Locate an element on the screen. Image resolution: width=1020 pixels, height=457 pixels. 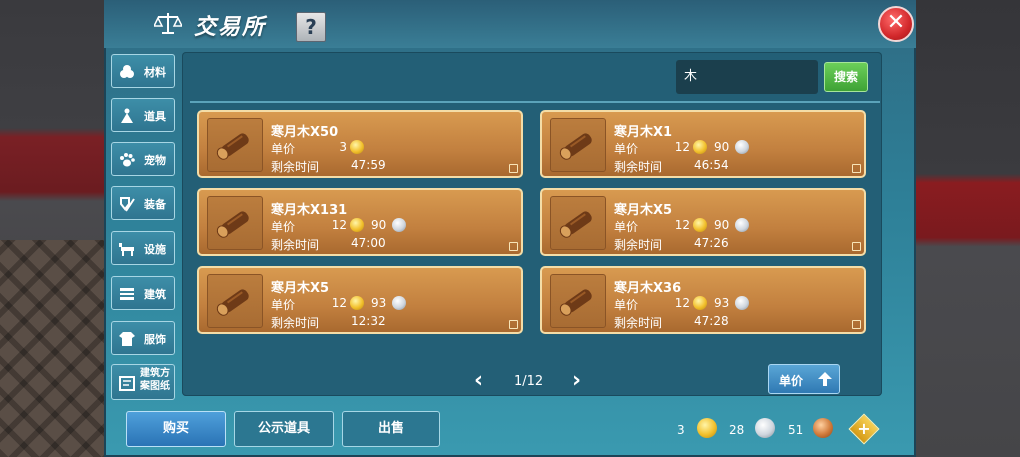
time-left: 46:54 is located at coordinates (711, 165).